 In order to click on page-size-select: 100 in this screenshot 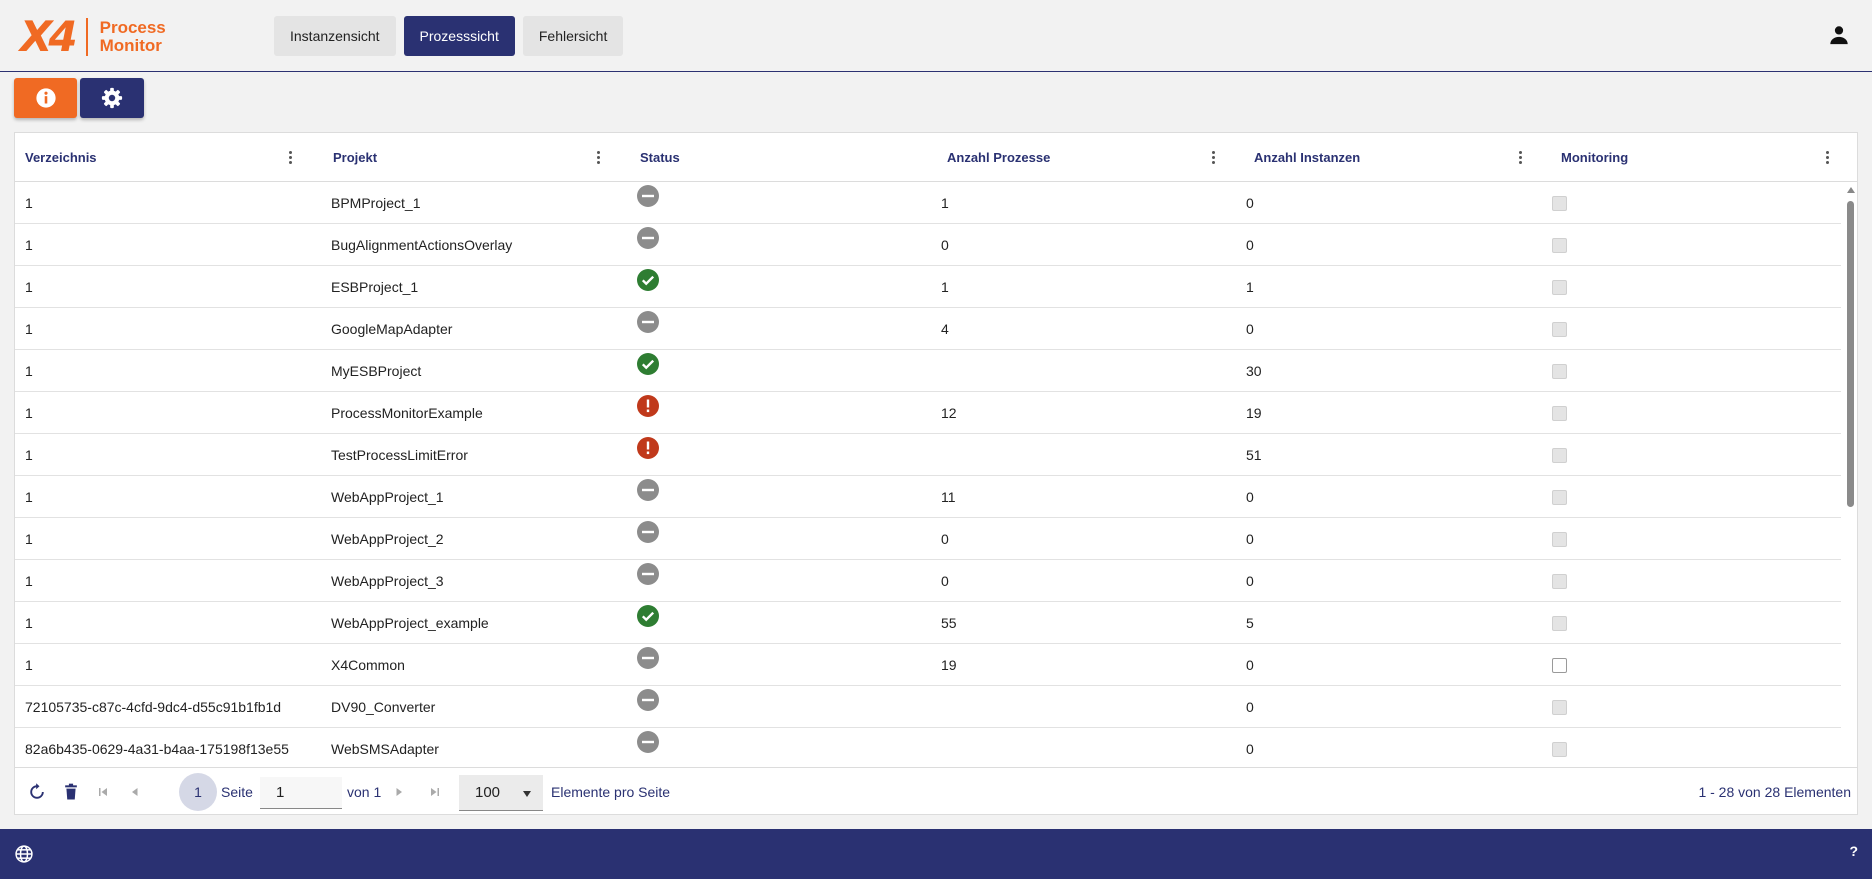, I will do `click(501, 793)`.